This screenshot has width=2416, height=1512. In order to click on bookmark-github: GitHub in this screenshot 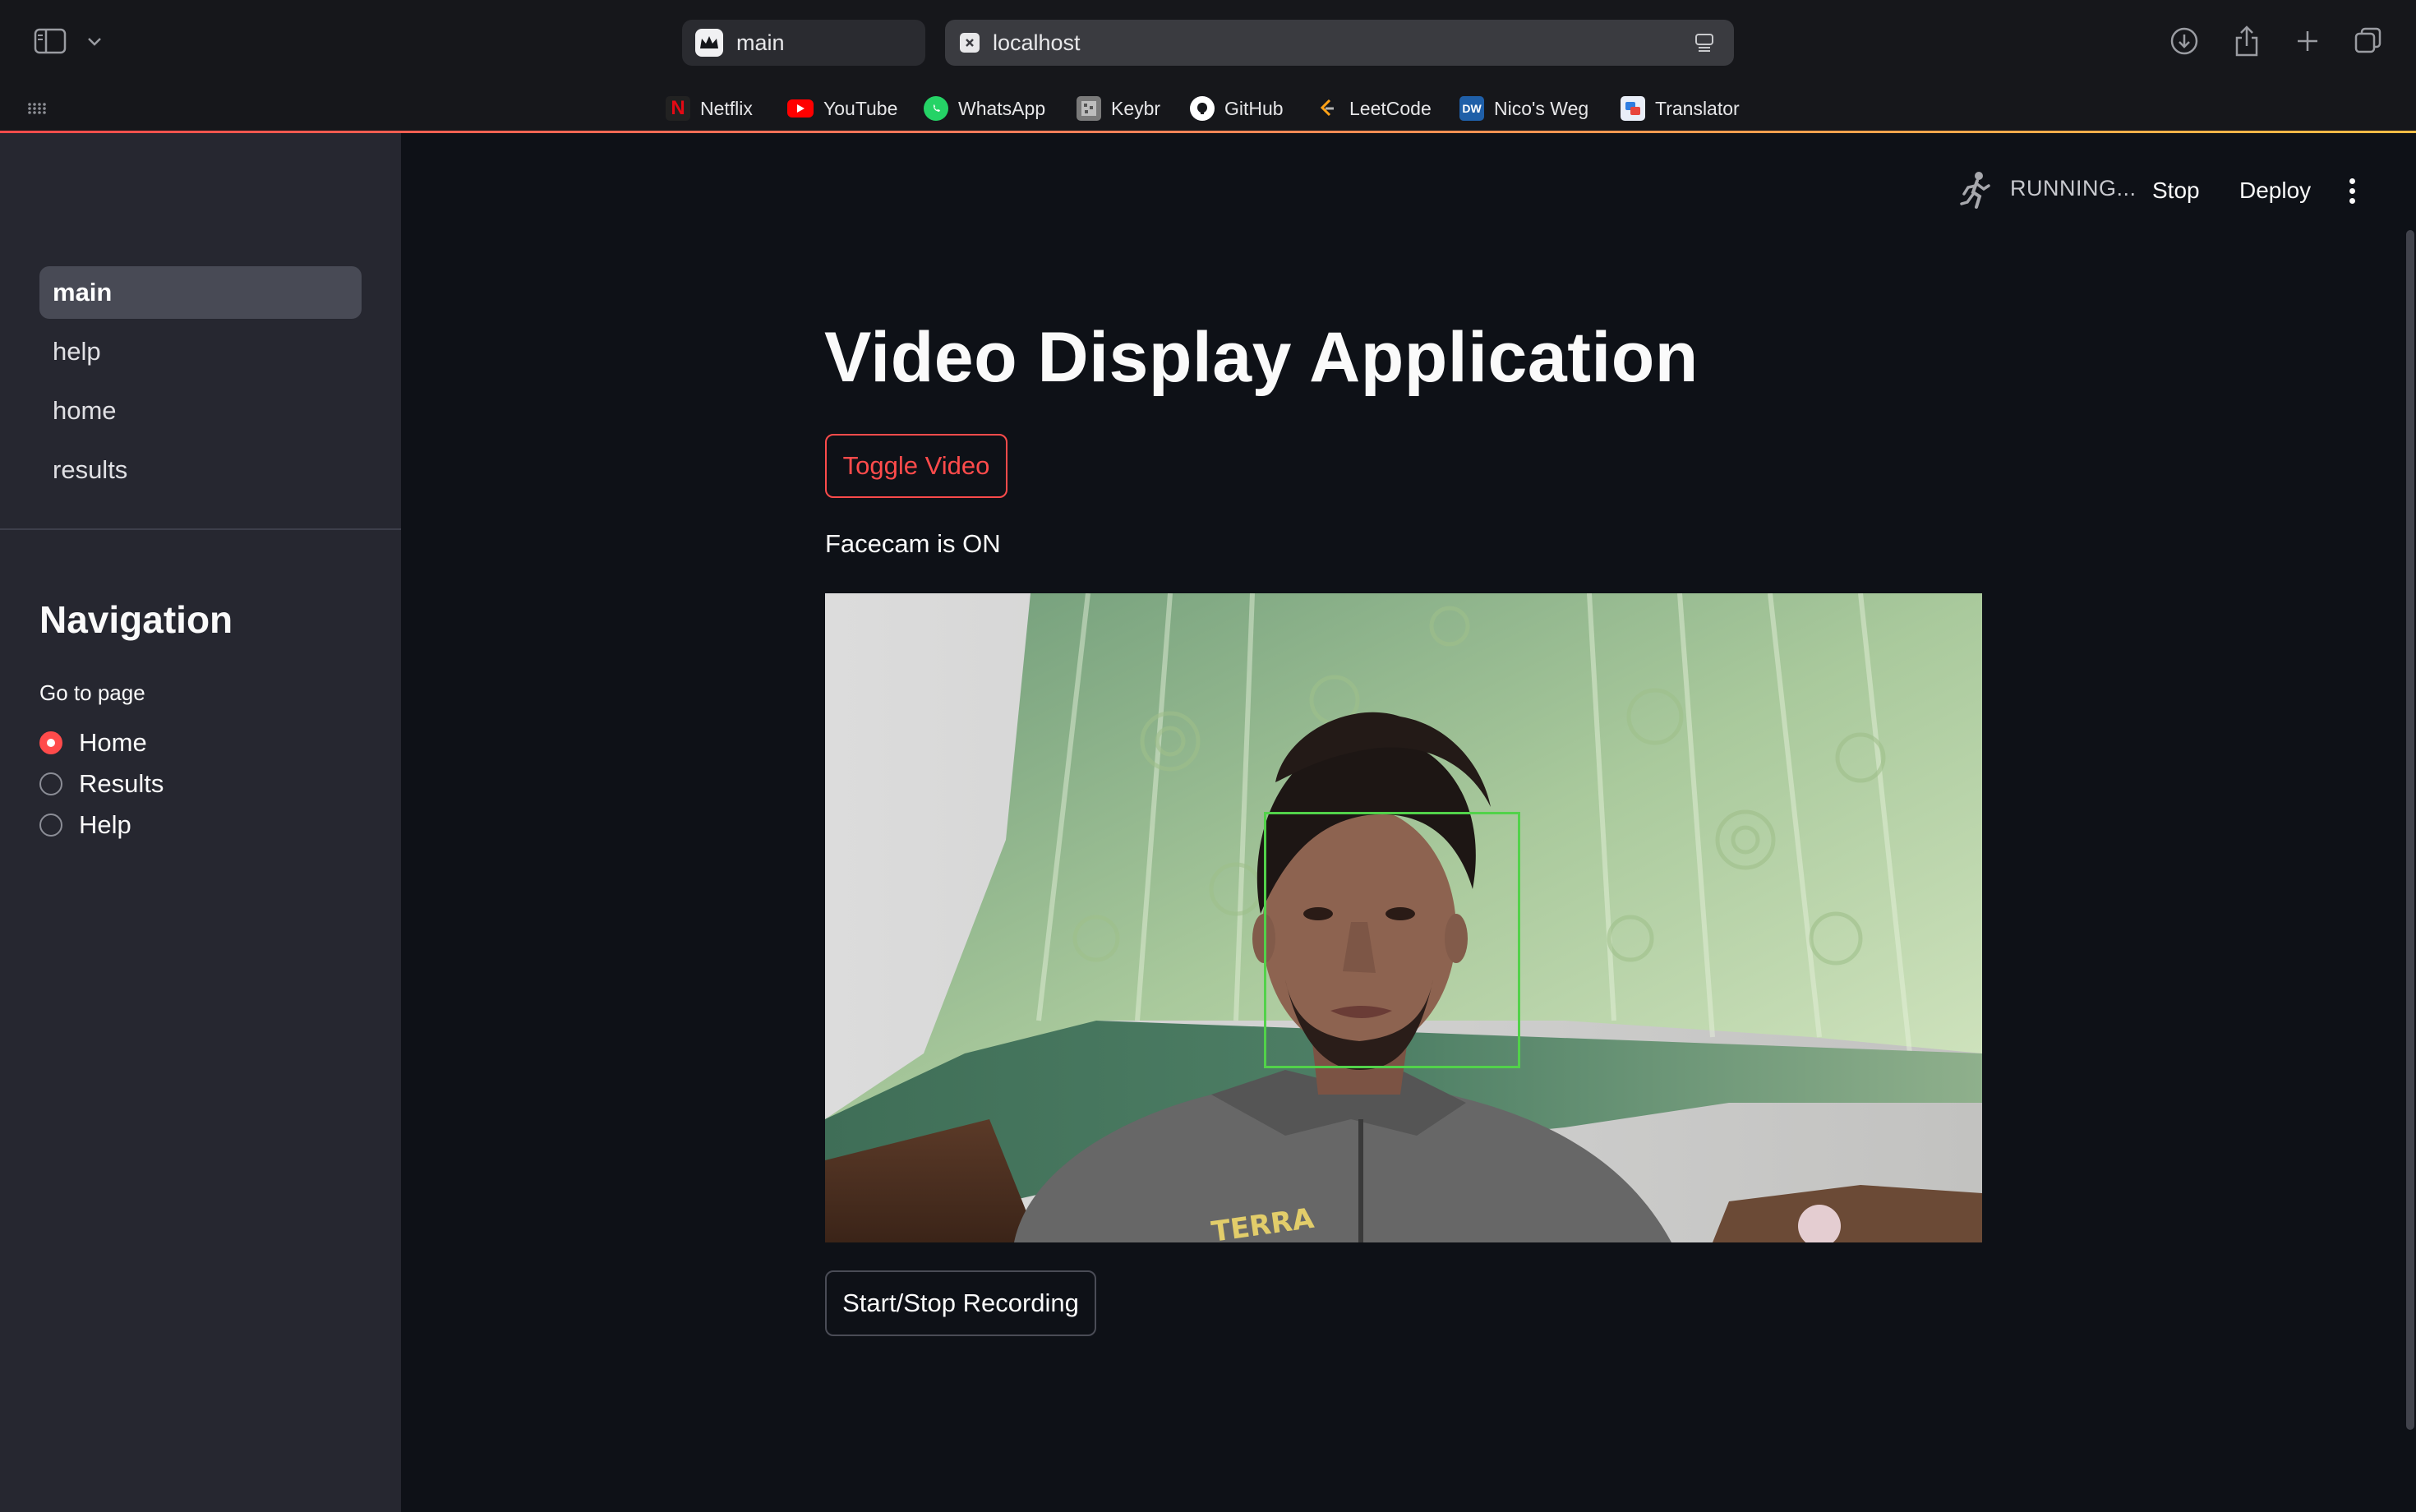, I will do `click(1237, 108)`.